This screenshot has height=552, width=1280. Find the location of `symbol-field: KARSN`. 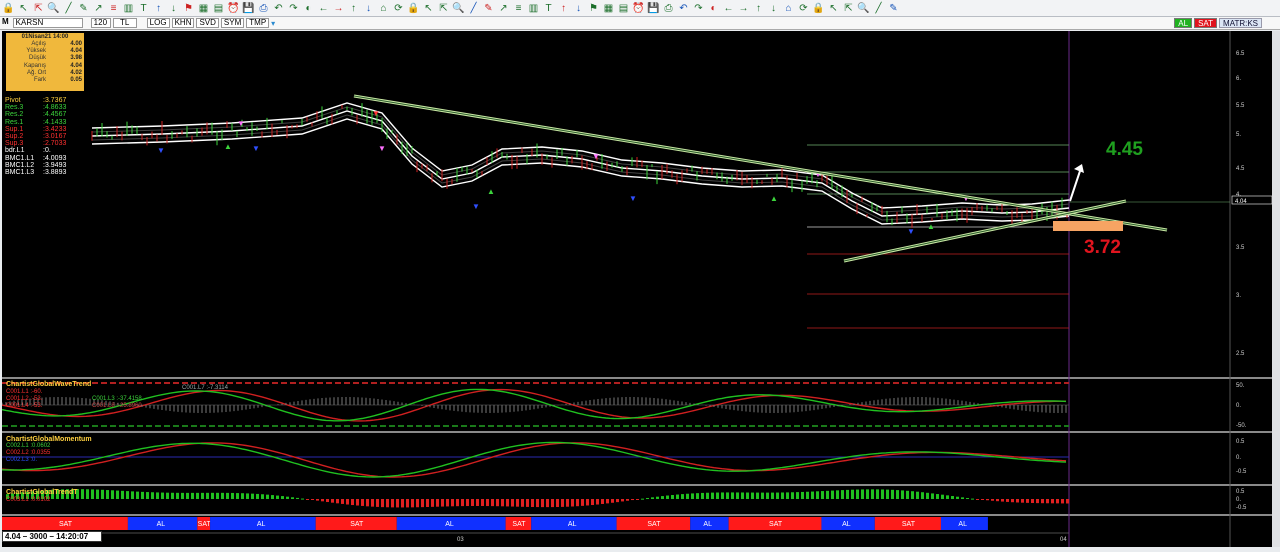

symbol-field: KARSN is located at coordinates (47, 23).